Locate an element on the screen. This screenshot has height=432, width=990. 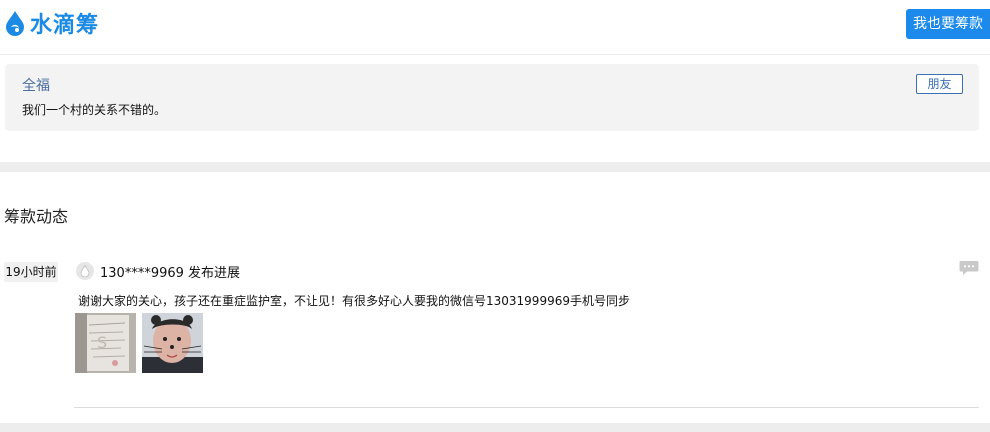
logo-text: 水滴筹 is located at coordinates (65, 25).